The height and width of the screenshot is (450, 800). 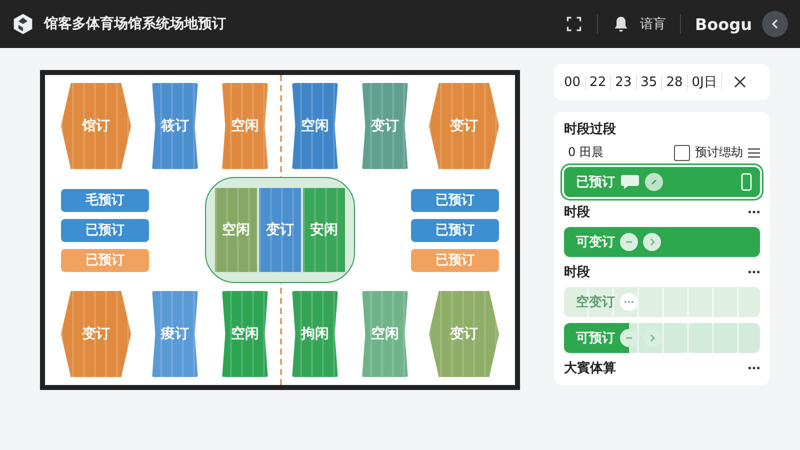 What do you see at coordinates (705, 82) in the screenshot?
I see `time-segment: 0J日` at bounding box center [705, 82].